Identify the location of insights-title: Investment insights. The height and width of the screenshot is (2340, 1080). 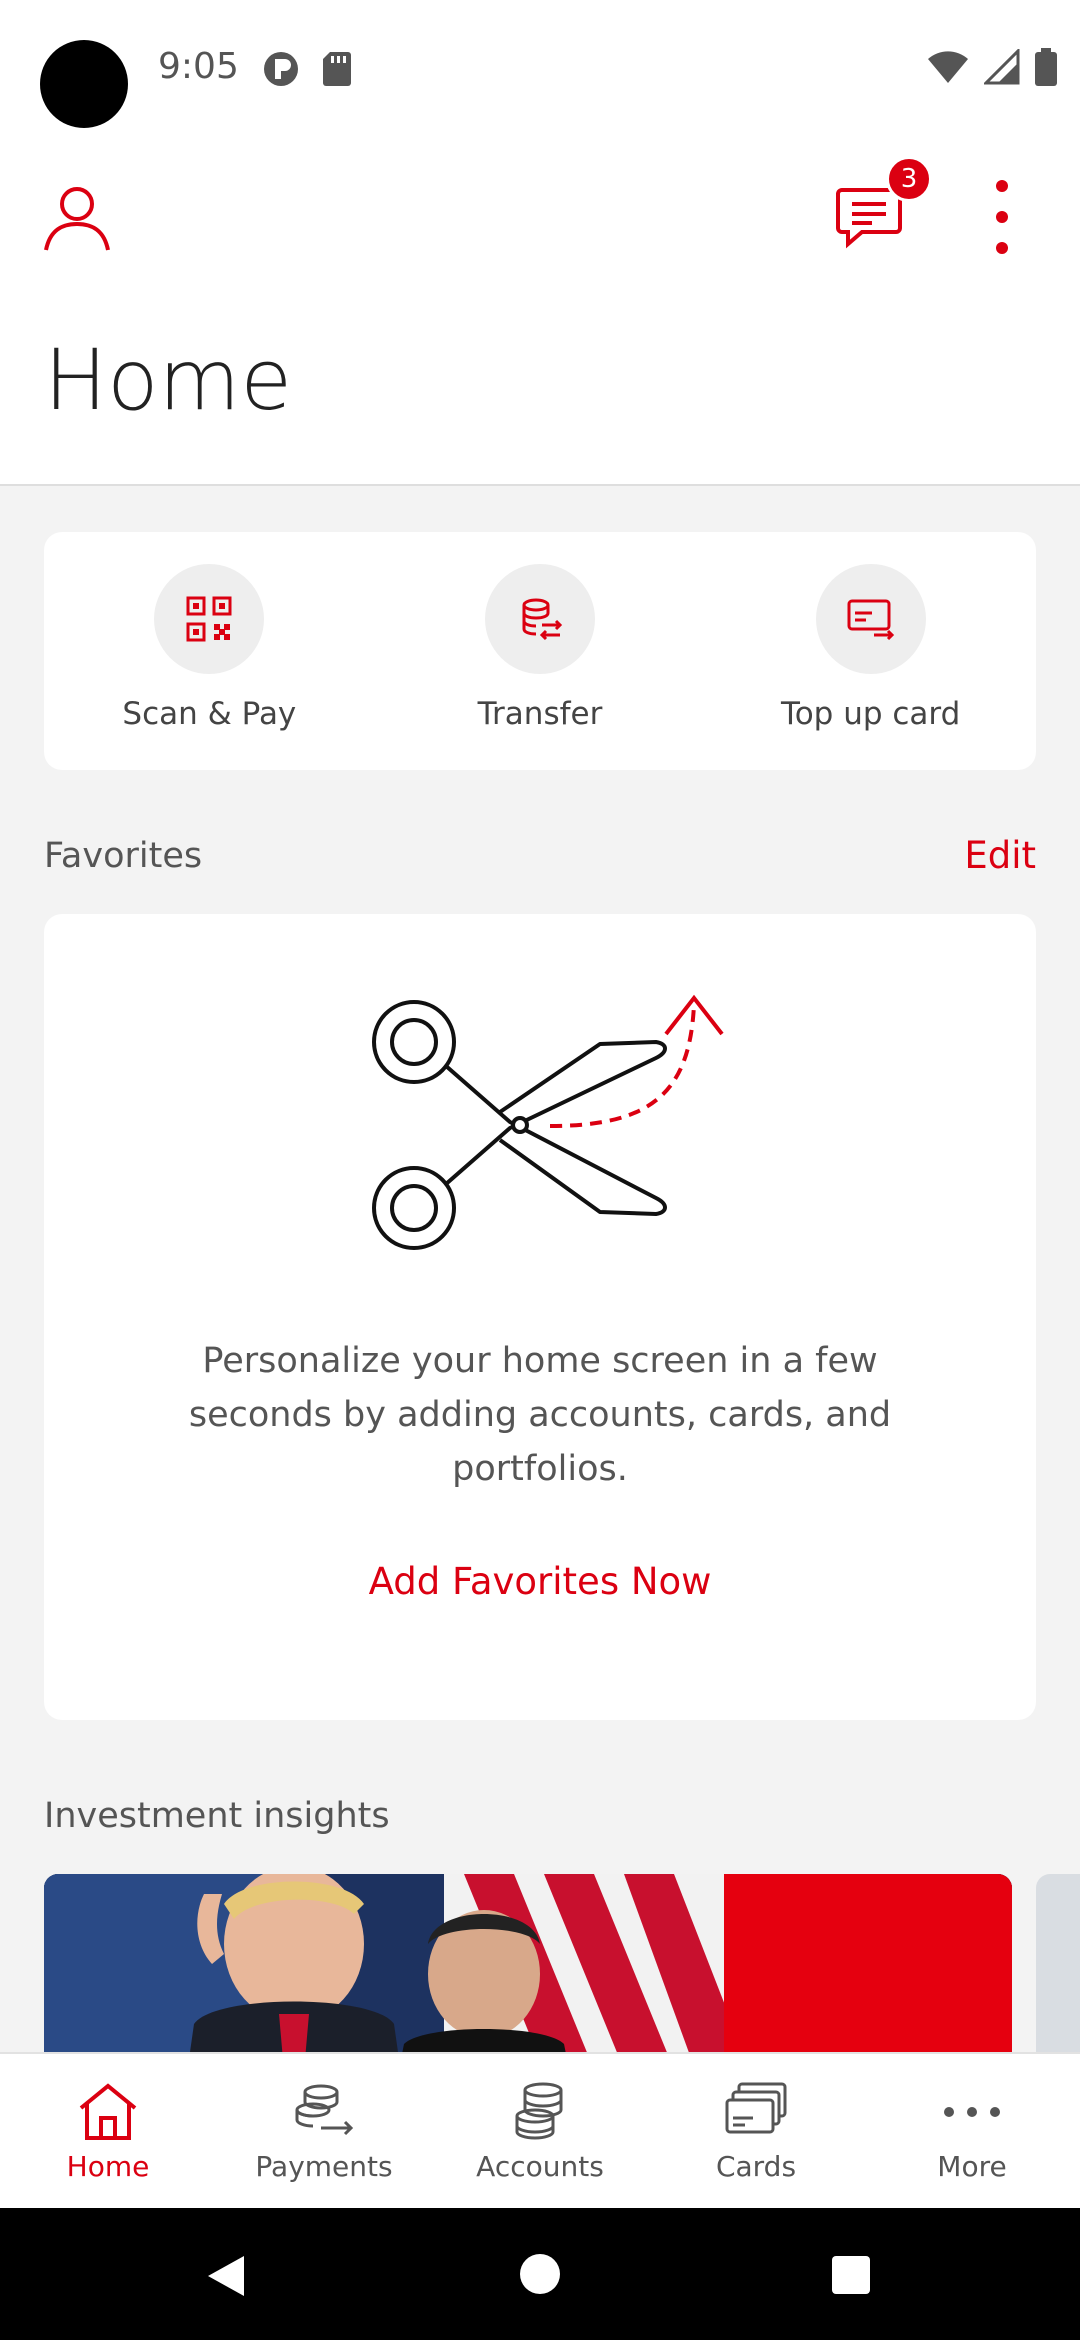
(217, 1816).